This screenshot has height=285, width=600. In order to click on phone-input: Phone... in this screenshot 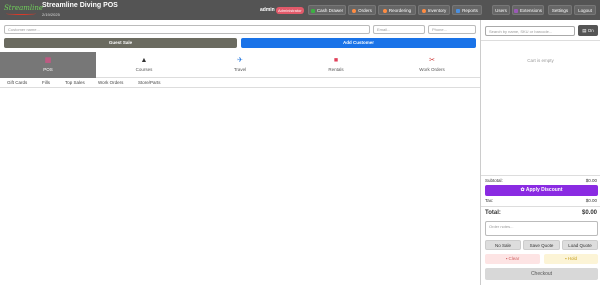, I will do `click(452, 29)`.